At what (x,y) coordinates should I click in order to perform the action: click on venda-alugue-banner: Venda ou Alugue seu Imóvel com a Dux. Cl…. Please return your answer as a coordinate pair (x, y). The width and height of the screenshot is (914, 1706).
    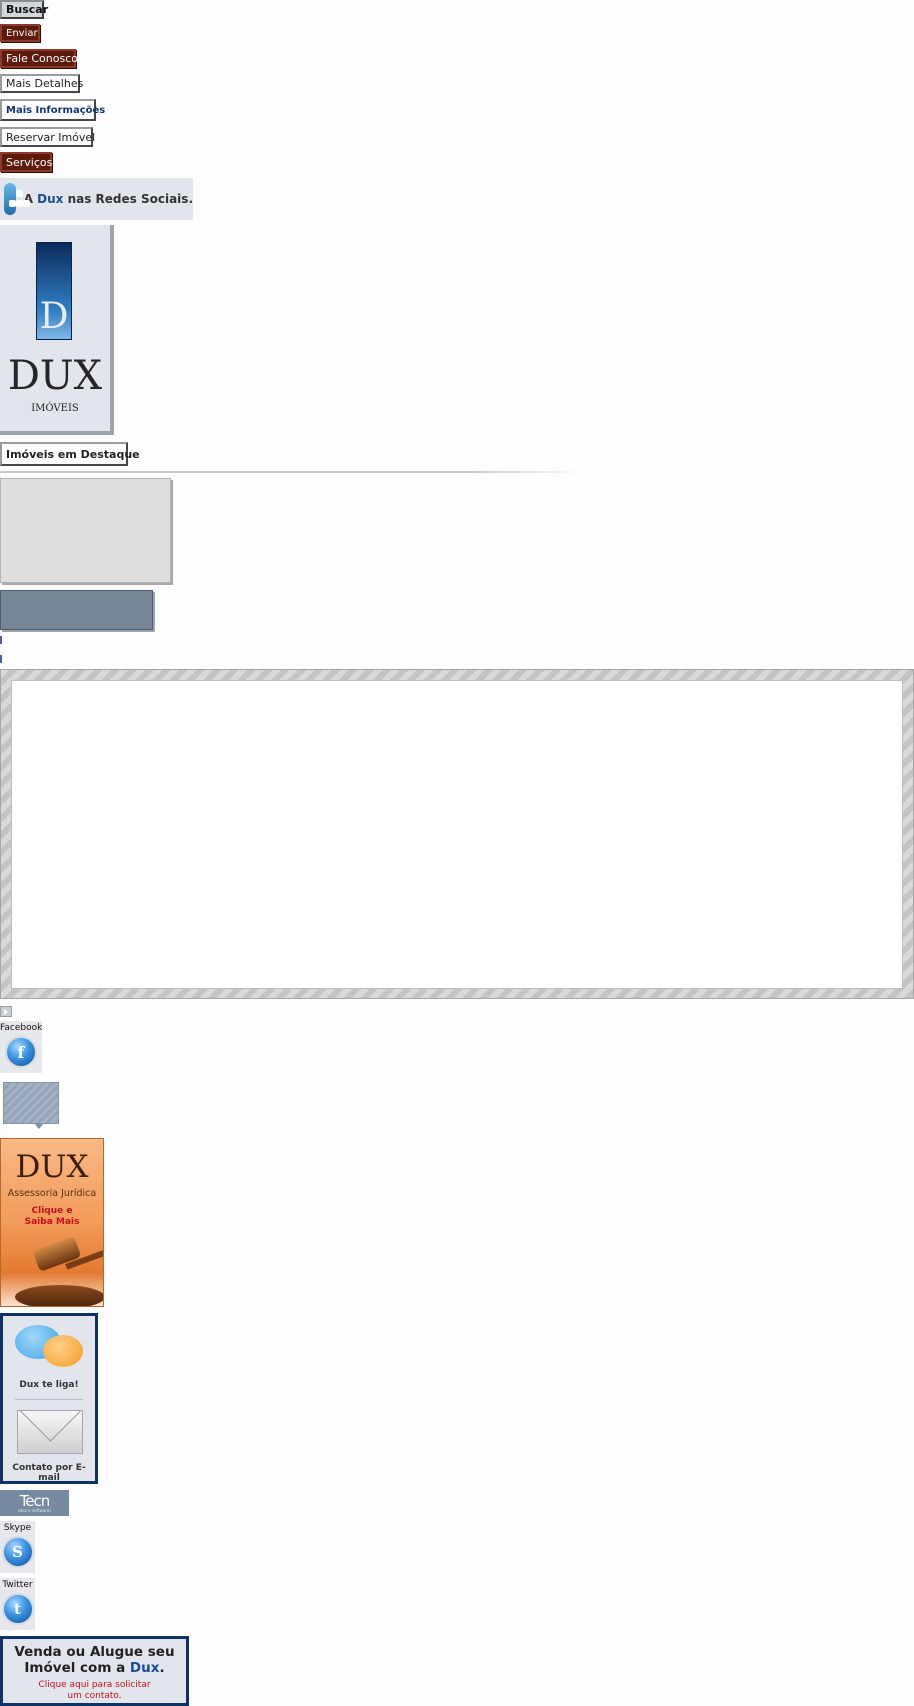
    Looking at the image, I should click on (94, 1671).